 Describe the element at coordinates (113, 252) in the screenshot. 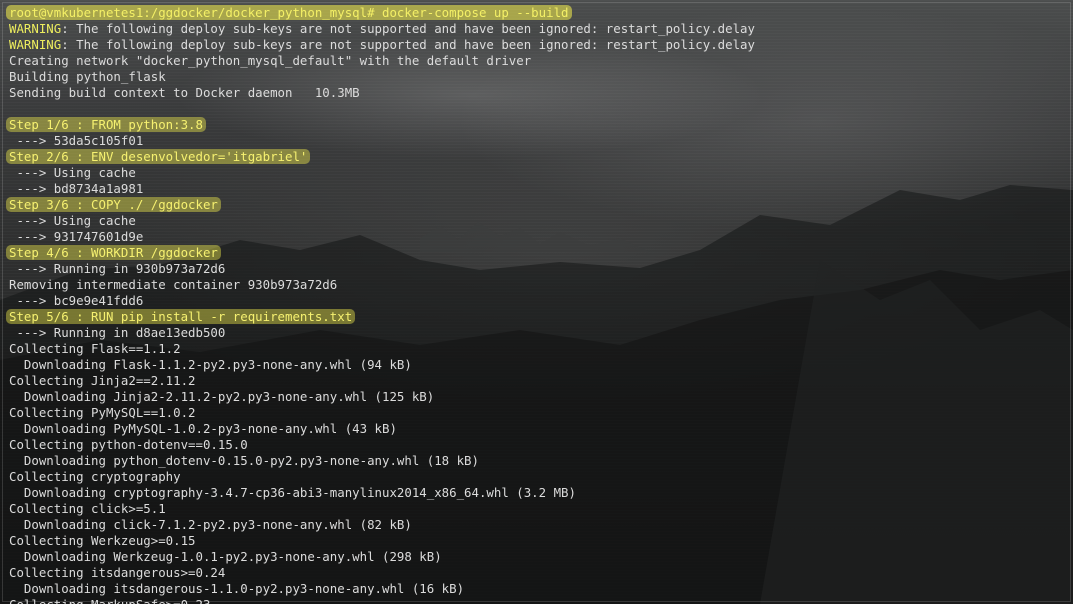

I see `build-step-line: Step 4/6 : WORKDIR /ggdocker` at that location.